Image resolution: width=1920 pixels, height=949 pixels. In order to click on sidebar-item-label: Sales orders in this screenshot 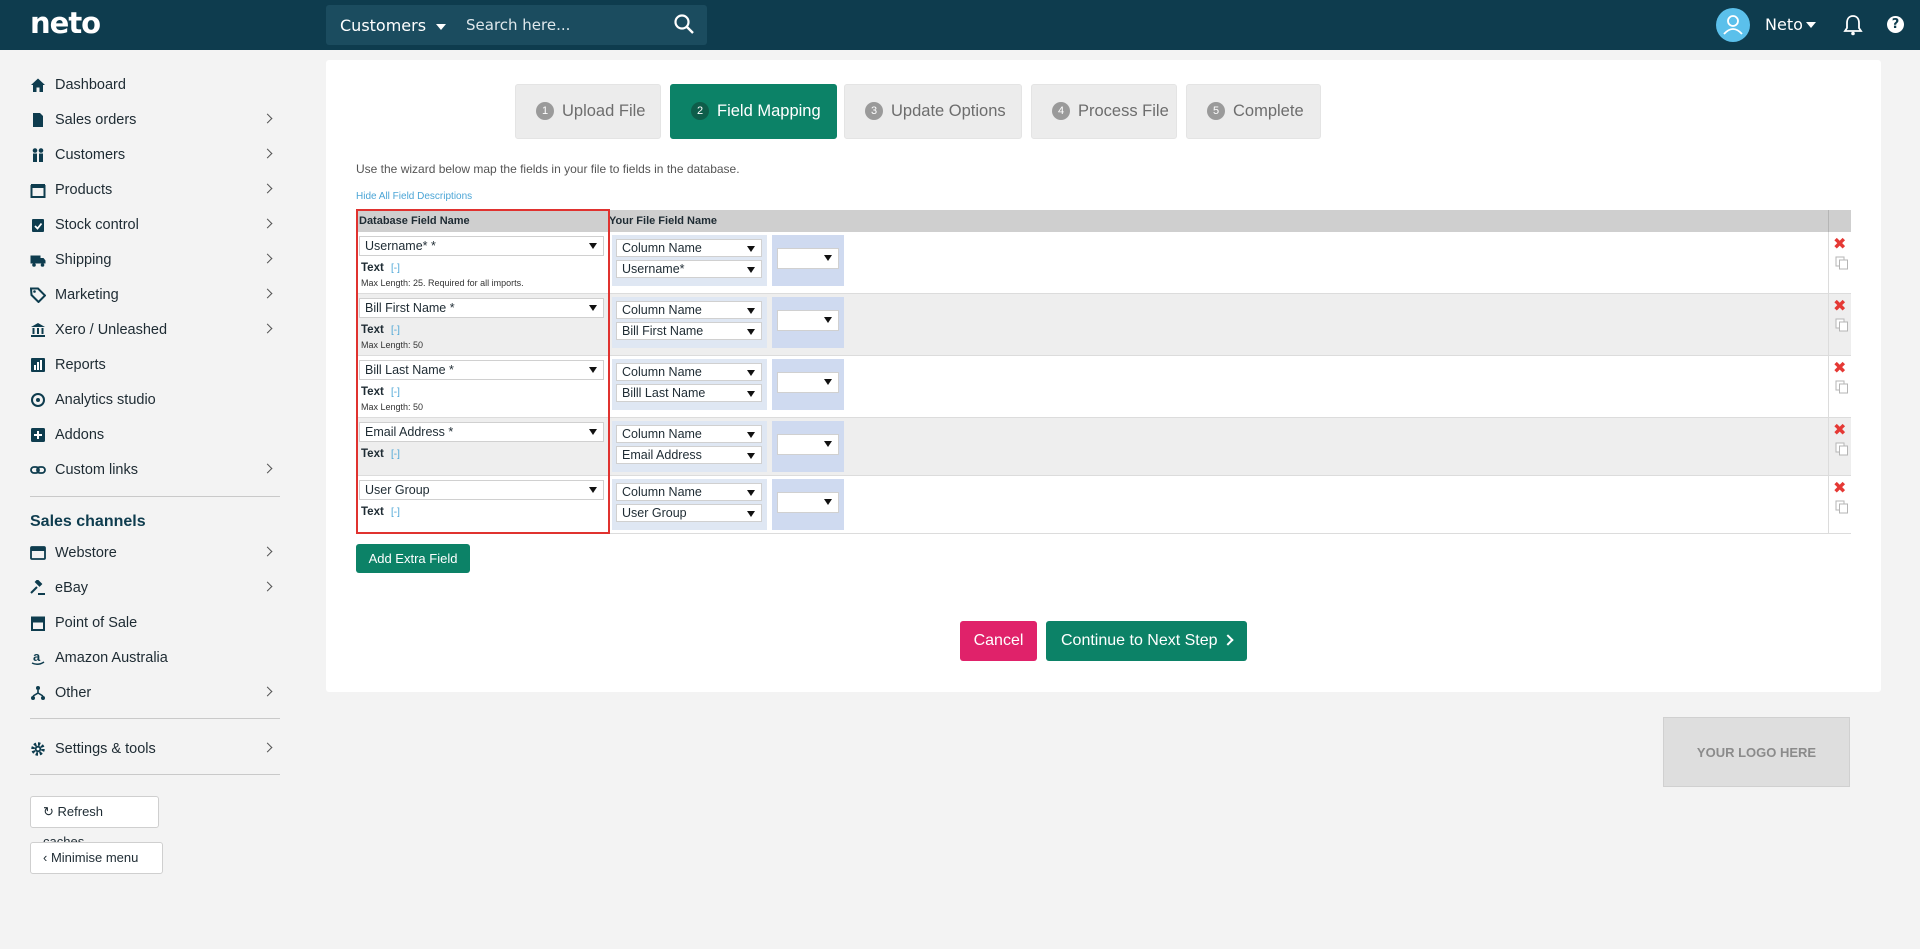, I will do `click(96, 120)`.